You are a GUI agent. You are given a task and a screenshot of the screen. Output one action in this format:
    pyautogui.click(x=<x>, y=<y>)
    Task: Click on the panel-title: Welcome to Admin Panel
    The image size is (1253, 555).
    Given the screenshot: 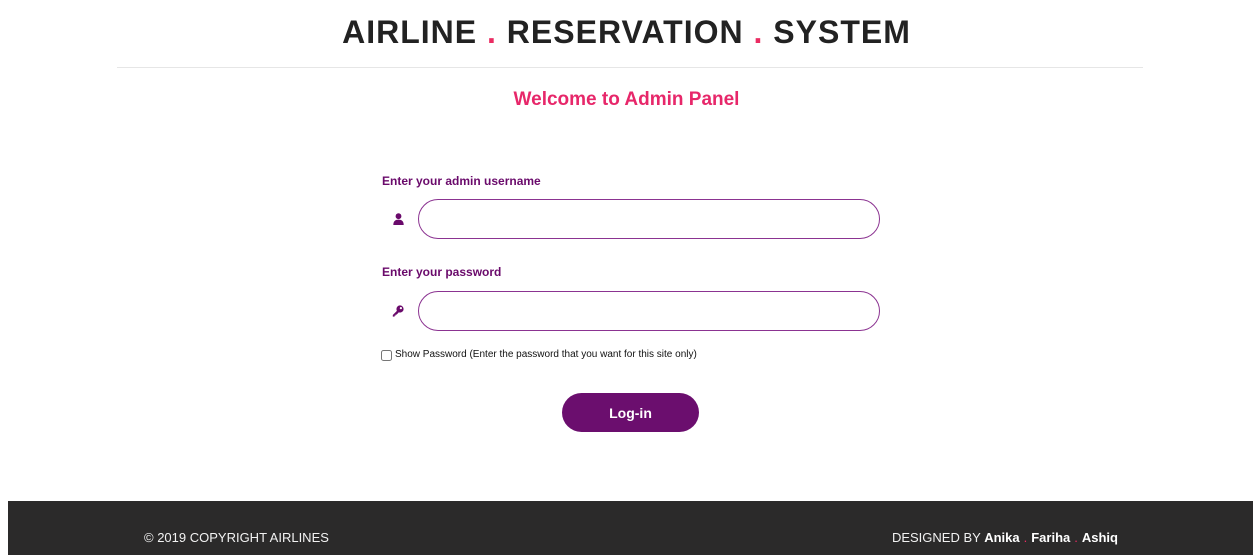 What is the action you would take?
    pyautogui.click(x=626, y=99)
    